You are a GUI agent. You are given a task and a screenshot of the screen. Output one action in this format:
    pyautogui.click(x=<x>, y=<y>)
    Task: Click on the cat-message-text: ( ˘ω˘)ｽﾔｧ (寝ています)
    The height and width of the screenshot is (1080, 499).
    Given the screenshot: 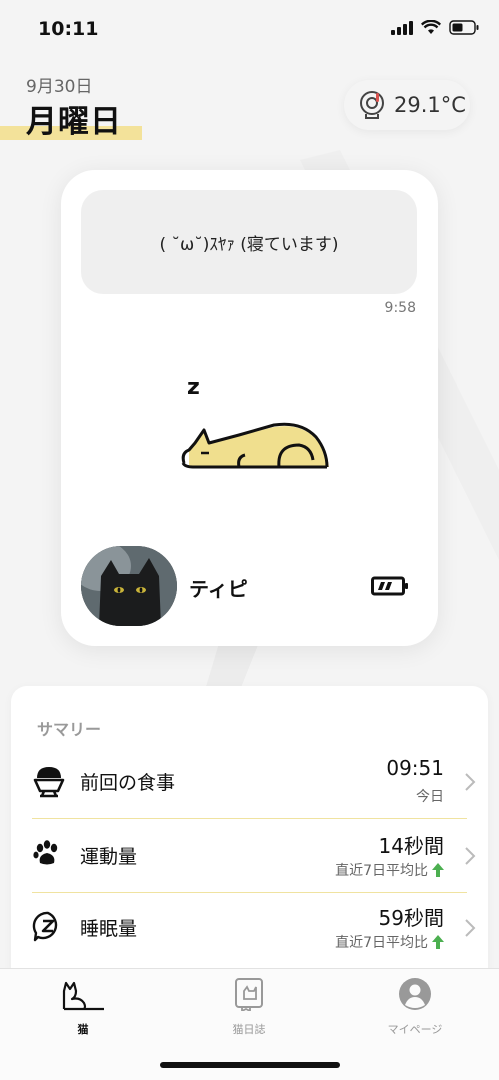 What is the action you would take?
    pyautogui.click(x=249, y=244)
    